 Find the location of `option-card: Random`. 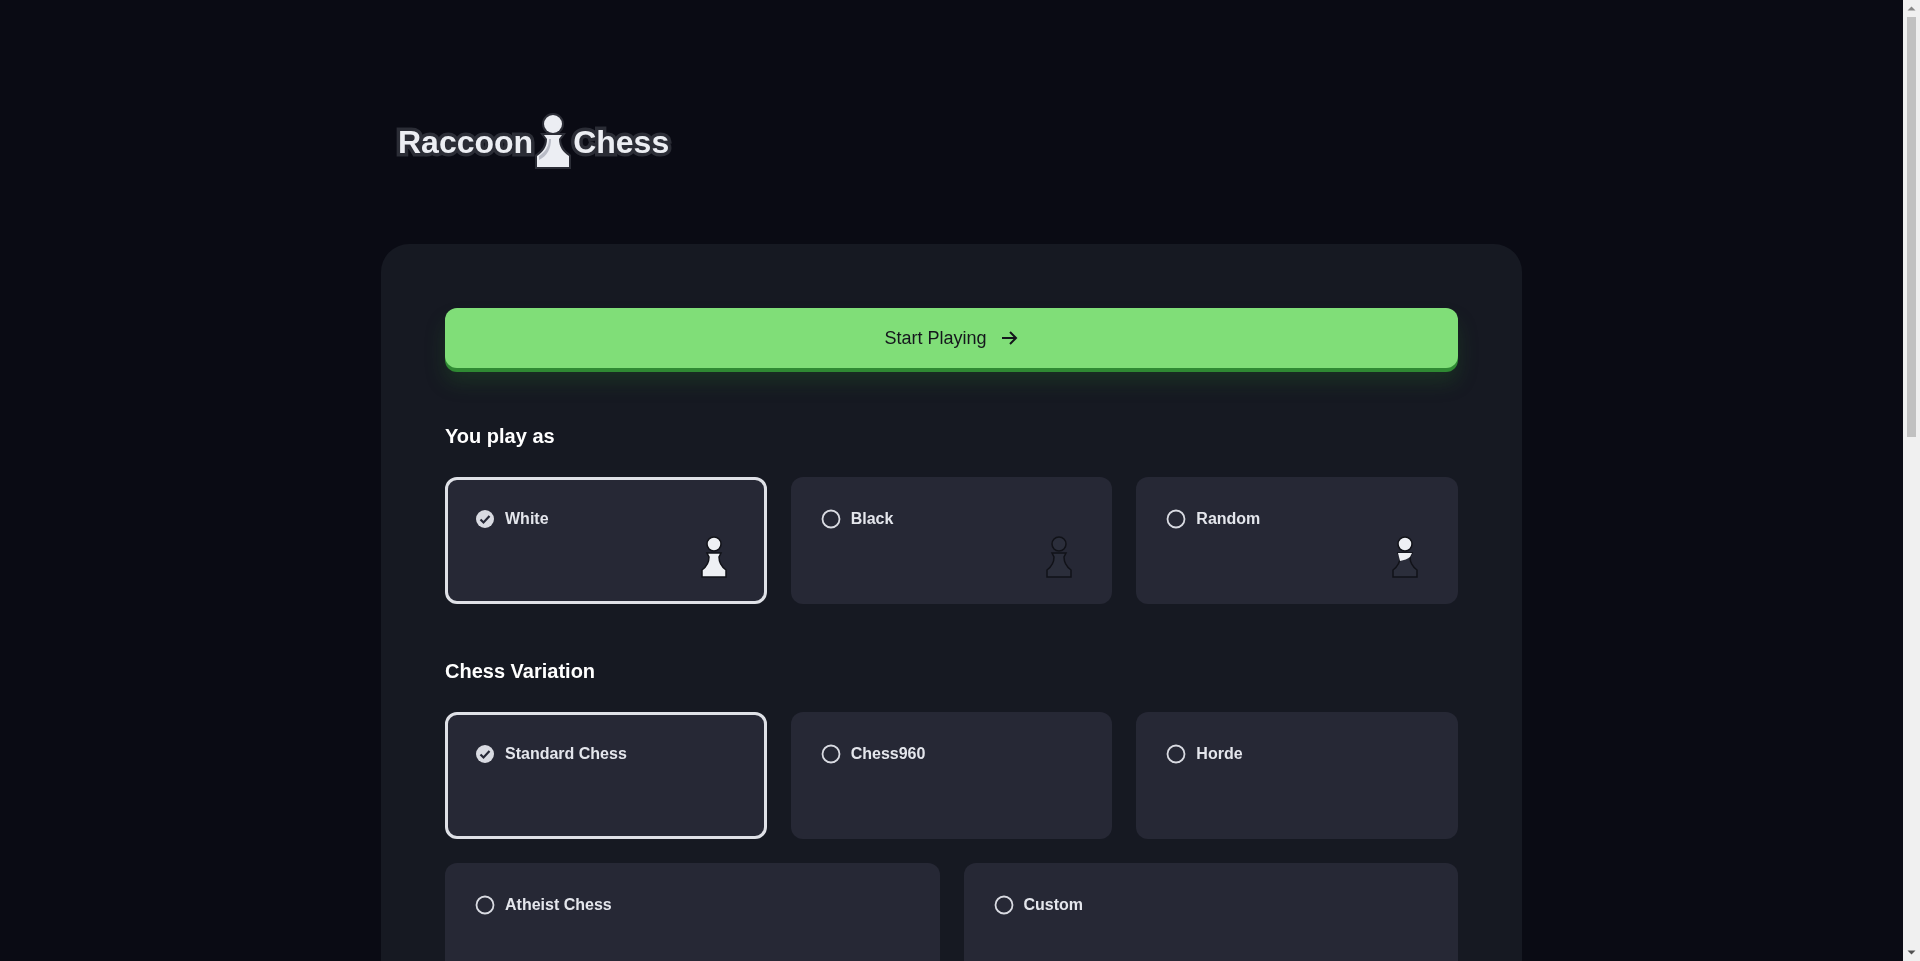

option-card: Random is located at coordinates (1297, 540).